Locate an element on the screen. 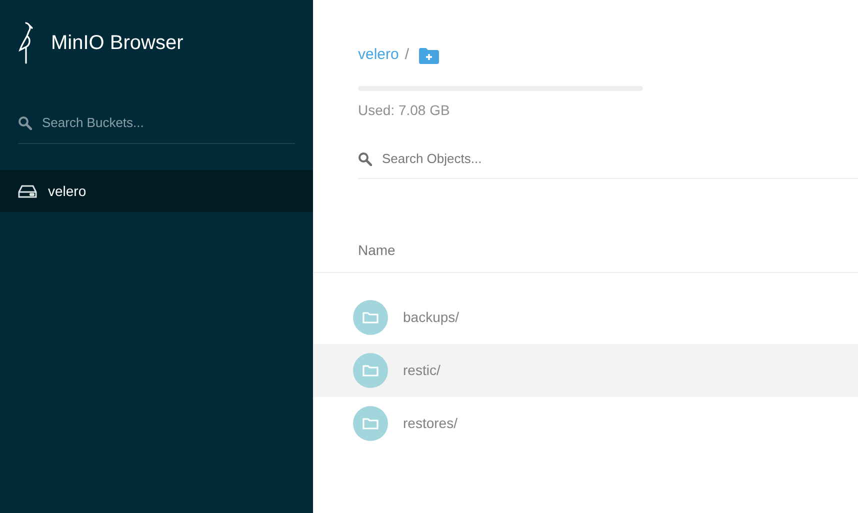 The image size is (858, 513). app-title: MinIO Browser is located at coordinates (117, 43).